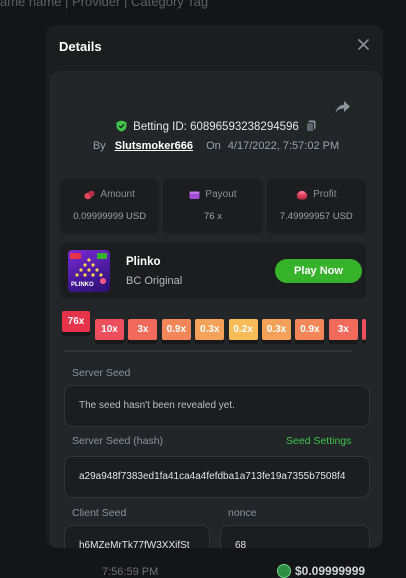 The height and width of the screenshot is (578, 406). I want to click on background-header-text: ame name | Provider | Category Tag, so click(104, 4).